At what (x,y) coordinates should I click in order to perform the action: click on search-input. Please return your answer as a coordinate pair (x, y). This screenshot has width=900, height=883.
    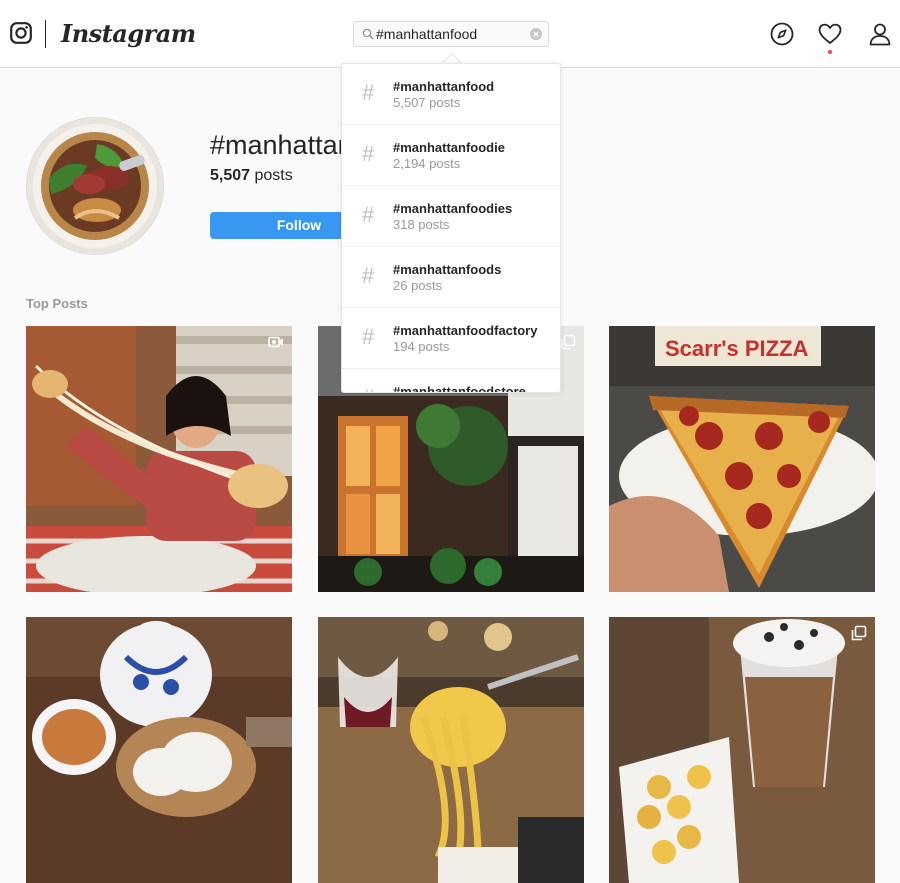
    Looking at the image, I should click on (451, 34).